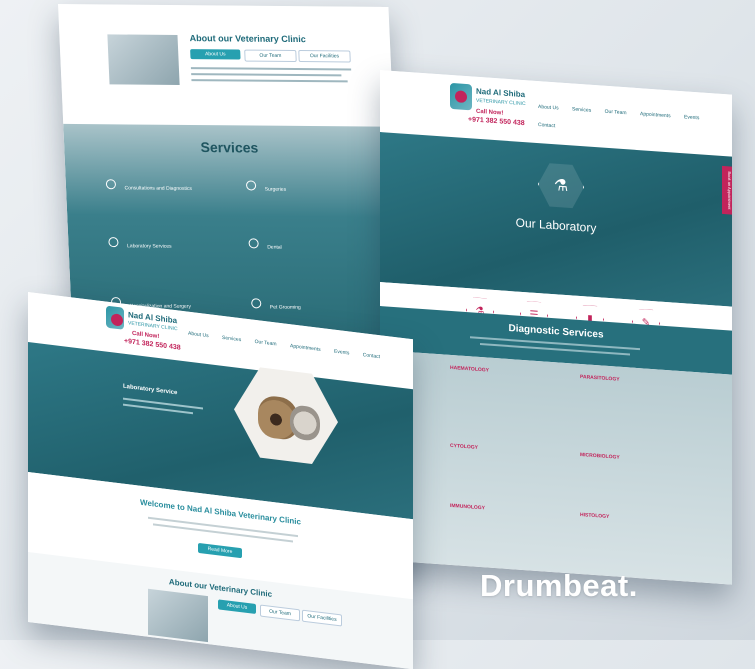  What do you see at coordinates (600, 456) in the screenshot?
I see `column-heading: MICROBIOLOGY` at bounding box center [600, 456].